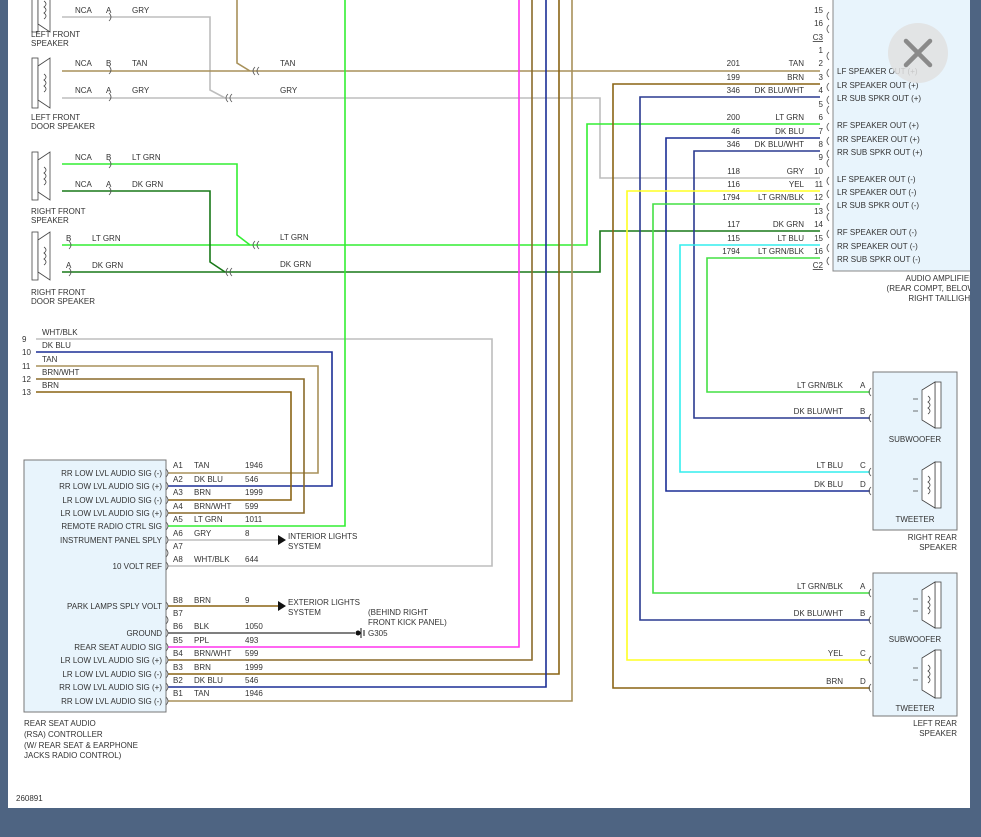  I want to click on rsa-pin-function: LR LOW LVL AUDIO SIG (+), so click(111, 660).